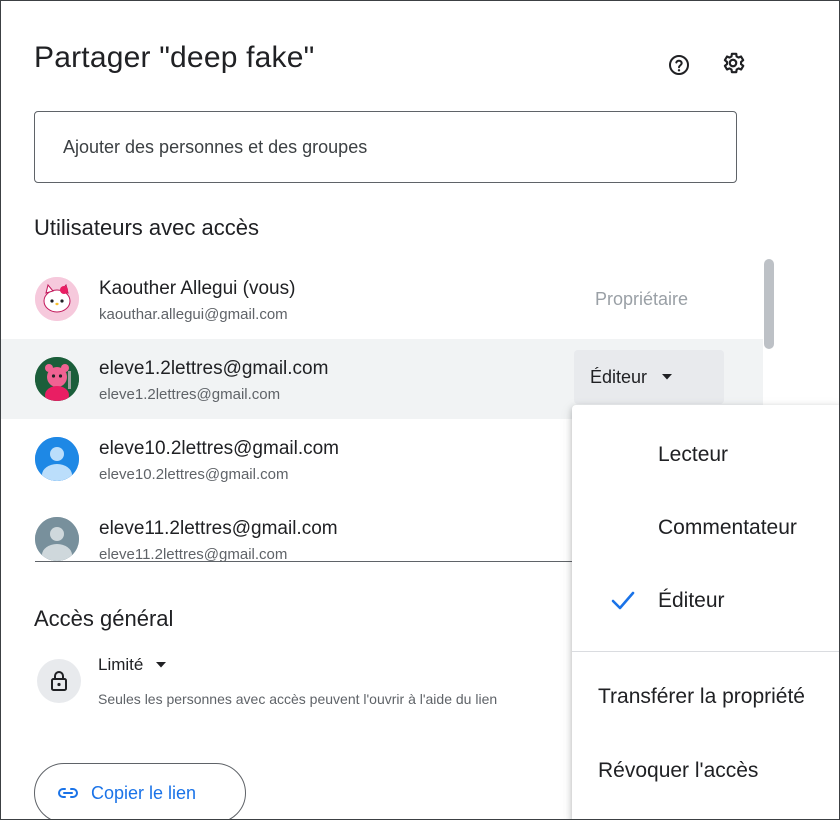 The width and height of the screenshot is (840, 820). Describe the element at coordinates (57, 299) in the screenshot. I see `hello-kitty-avatar` at that location.